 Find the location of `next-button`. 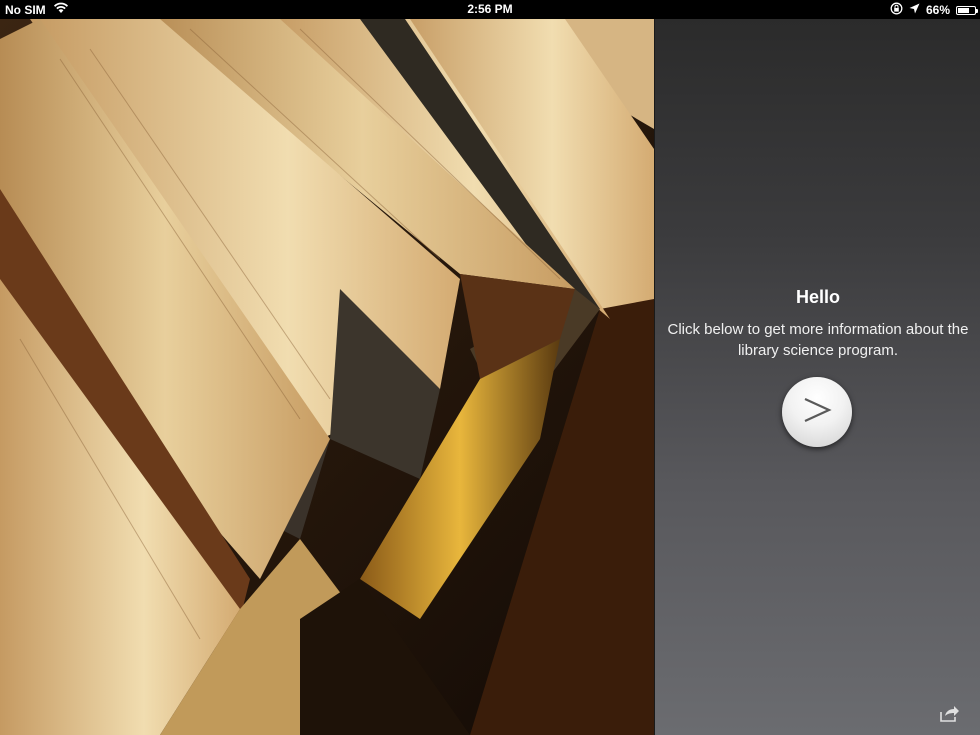

next-button is located at coordinates (817, 412).